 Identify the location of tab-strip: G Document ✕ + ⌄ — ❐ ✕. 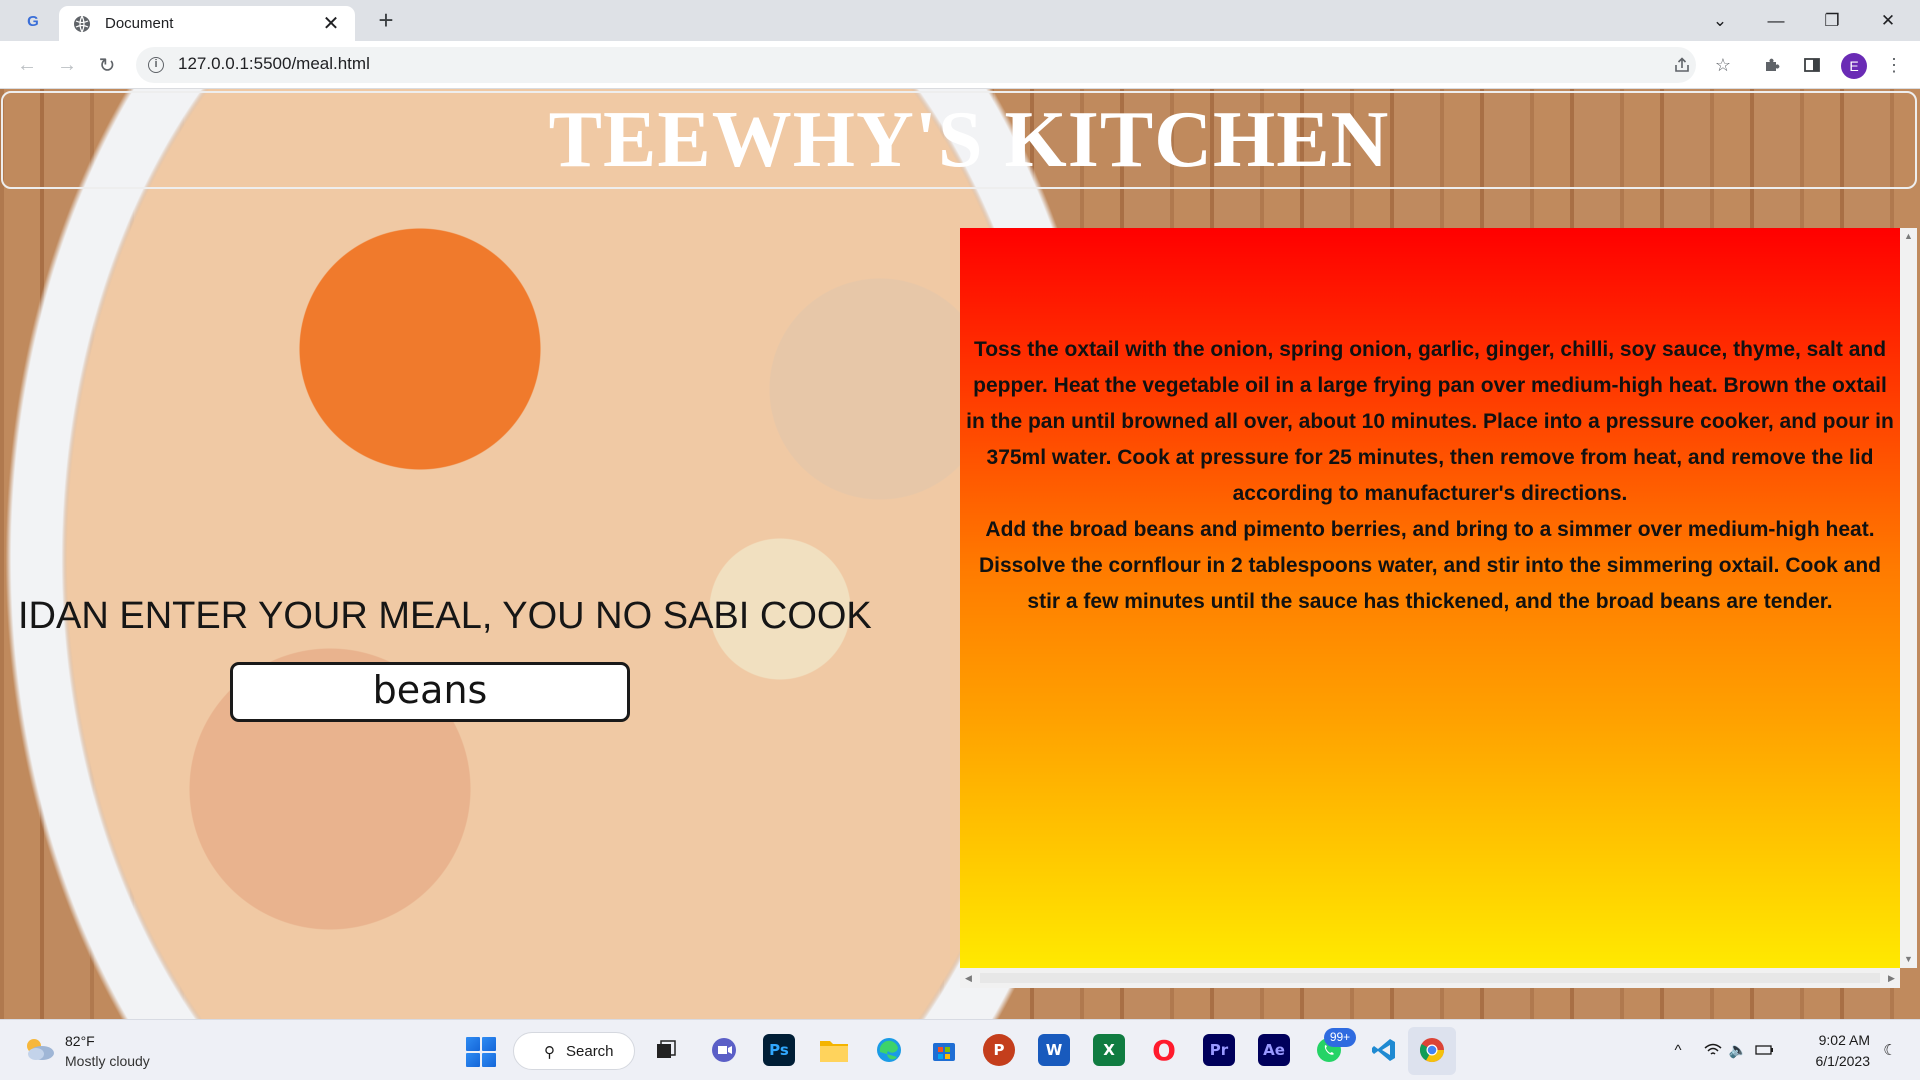
(960, 20).